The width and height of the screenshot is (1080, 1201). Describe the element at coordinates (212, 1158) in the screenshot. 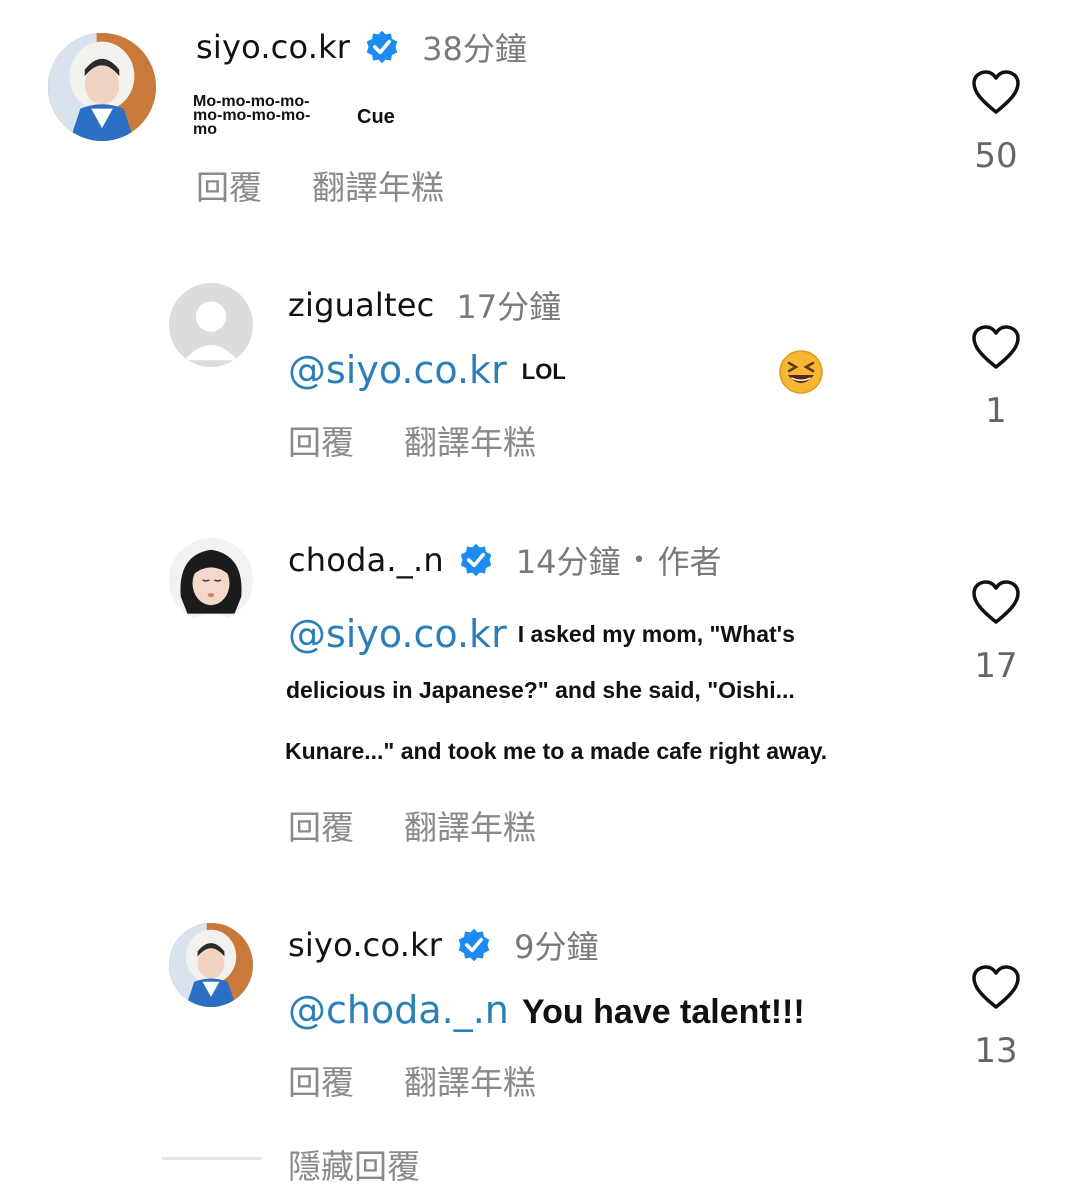

I see `divider` at that location.